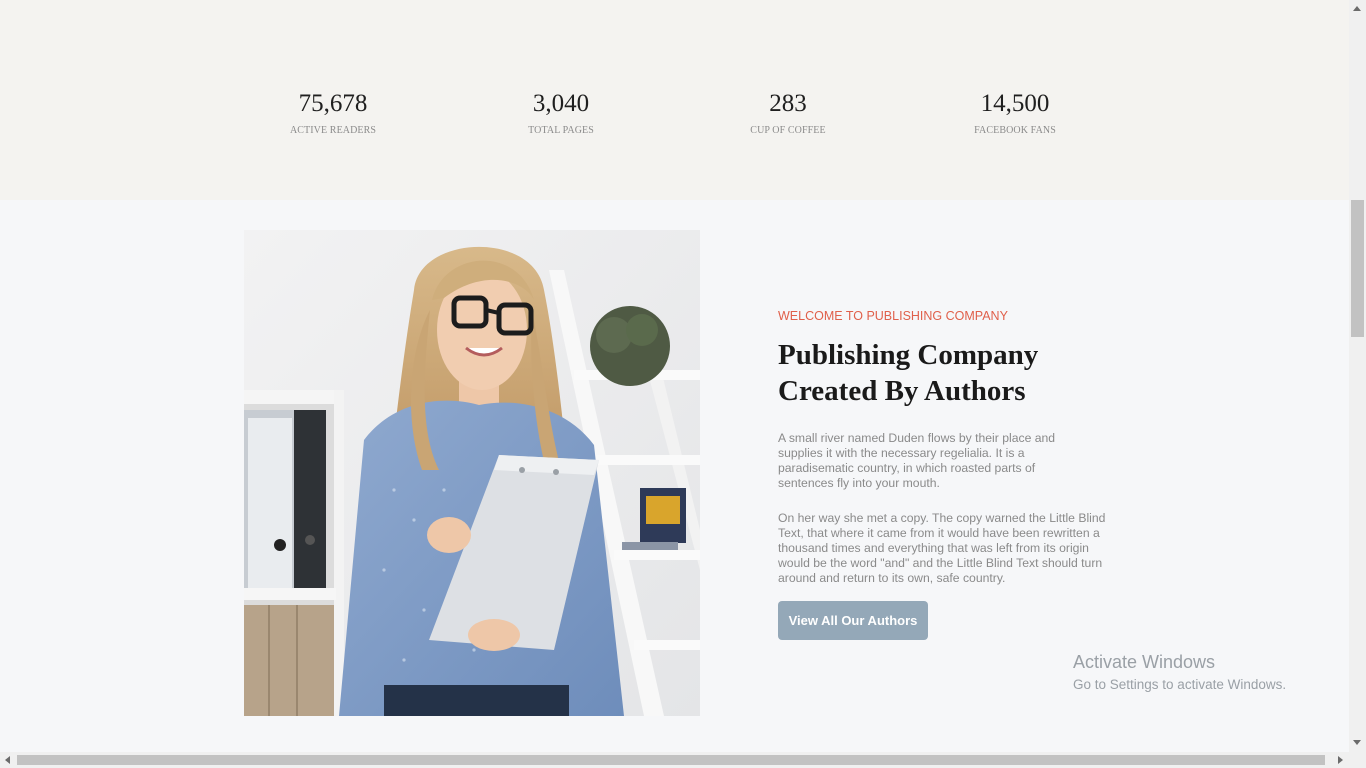  What do you see at coordinates (788, 103) in the screenshot?
I see `stat-number: 283` at bounding box center [788, 103].